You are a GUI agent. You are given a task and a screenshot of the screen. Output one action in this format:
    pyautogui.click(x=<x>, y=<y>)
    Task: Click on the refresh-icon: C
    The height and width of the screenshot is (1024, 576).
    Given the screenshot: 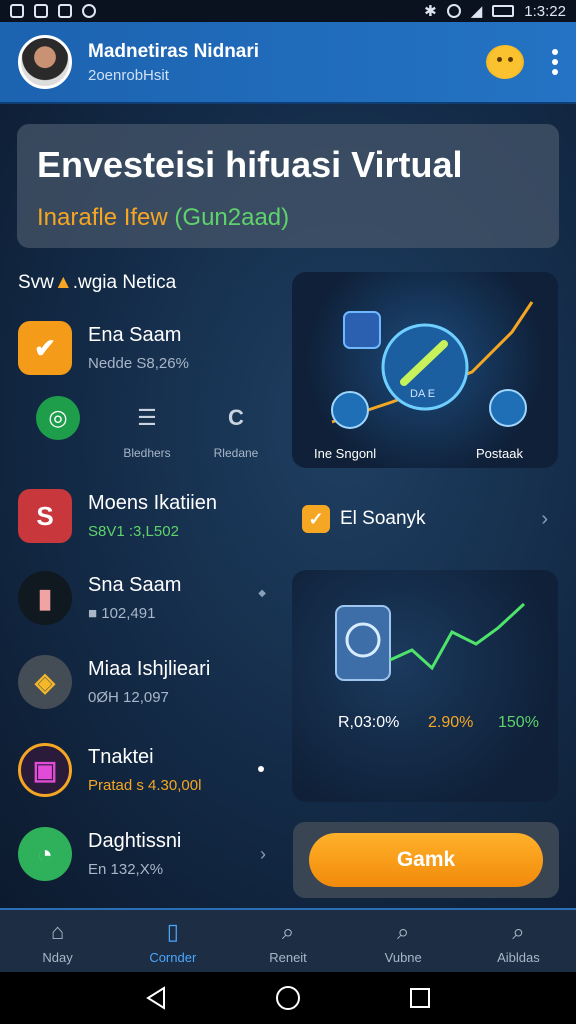 What is the action you would take?
    pyautogui.click(x=236, y=417)
    